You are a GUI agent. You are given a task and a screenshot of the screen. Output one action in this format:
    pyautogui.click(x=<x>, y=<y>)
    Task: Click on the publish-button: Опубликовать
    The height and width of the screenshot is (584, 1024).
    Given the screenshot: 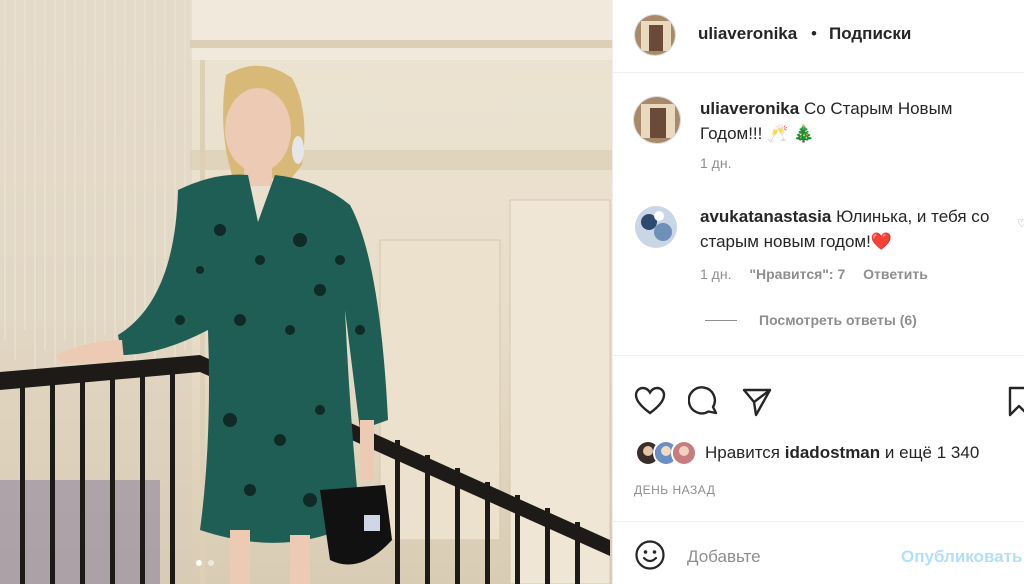 What is the action you would take?
    pyautogui.click(x=961, y=557)
    